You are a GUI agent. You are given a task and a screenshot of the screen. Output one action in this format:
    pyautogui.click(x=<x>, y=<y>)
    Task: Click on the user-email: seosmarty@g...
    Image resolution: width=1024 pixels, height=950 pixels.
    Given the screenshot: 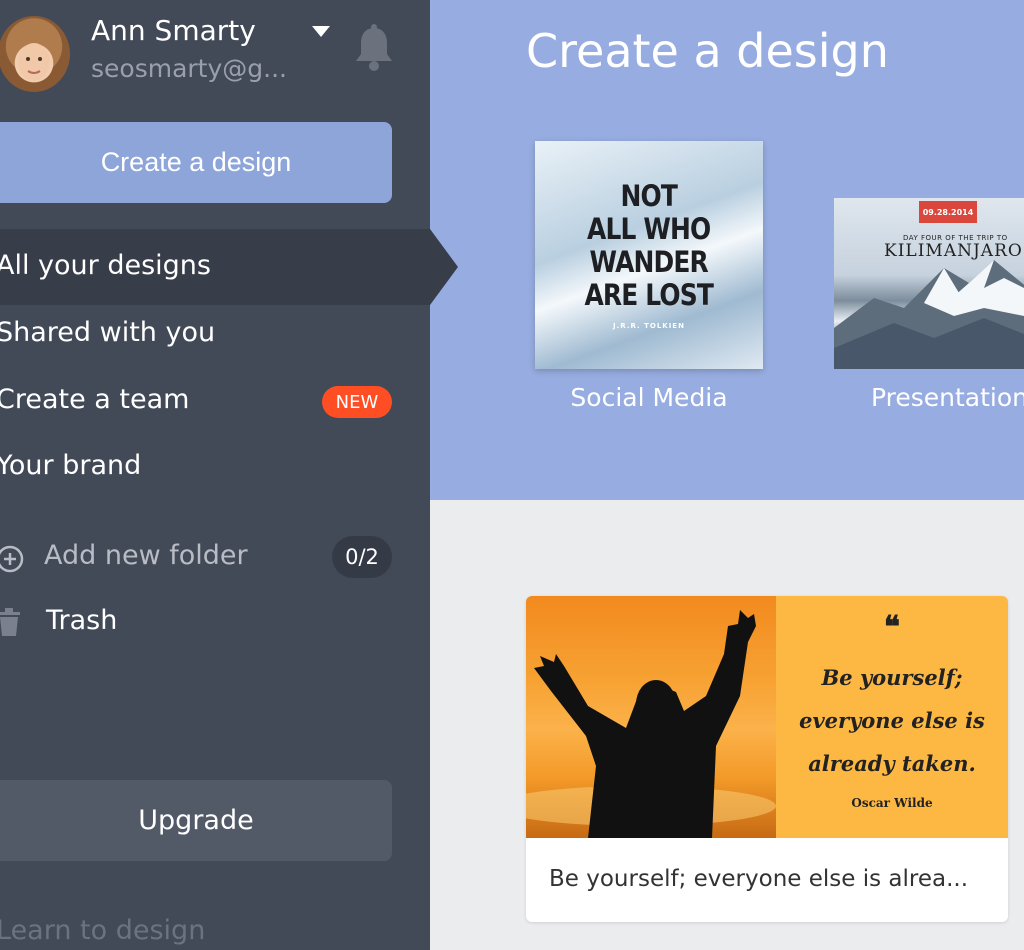 What is the action you would take?
    pyautogui.click(x=189, y=68)
    